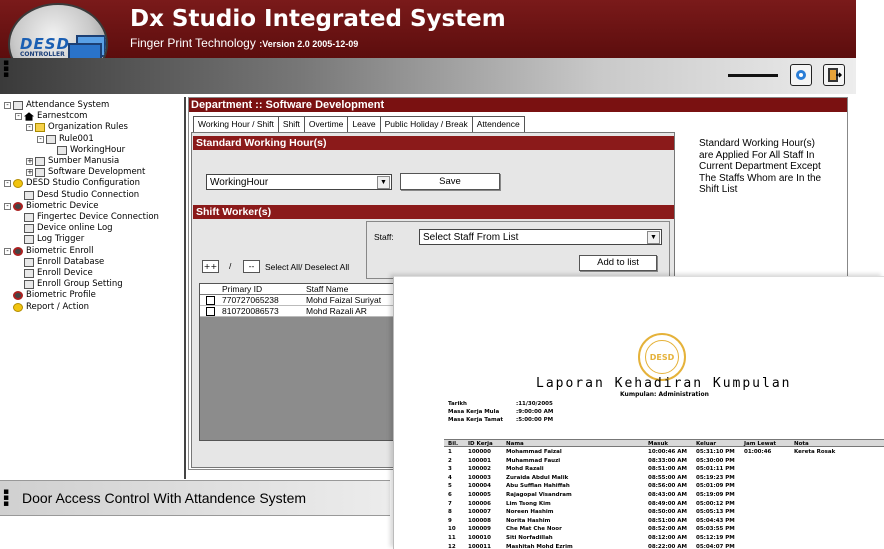  Describe the element at coordinates (72, 161) in the screenshot. I see `tree-item: + Sumber Manusia` at that location.